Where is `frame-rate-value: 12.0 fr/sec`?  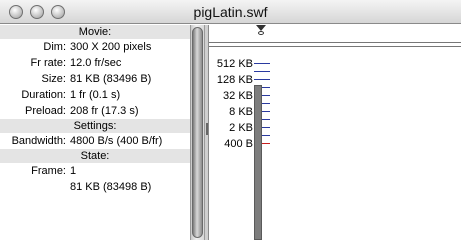 frame-rate-value: 12.0 fr/sec is located at coordinates (96, 63).